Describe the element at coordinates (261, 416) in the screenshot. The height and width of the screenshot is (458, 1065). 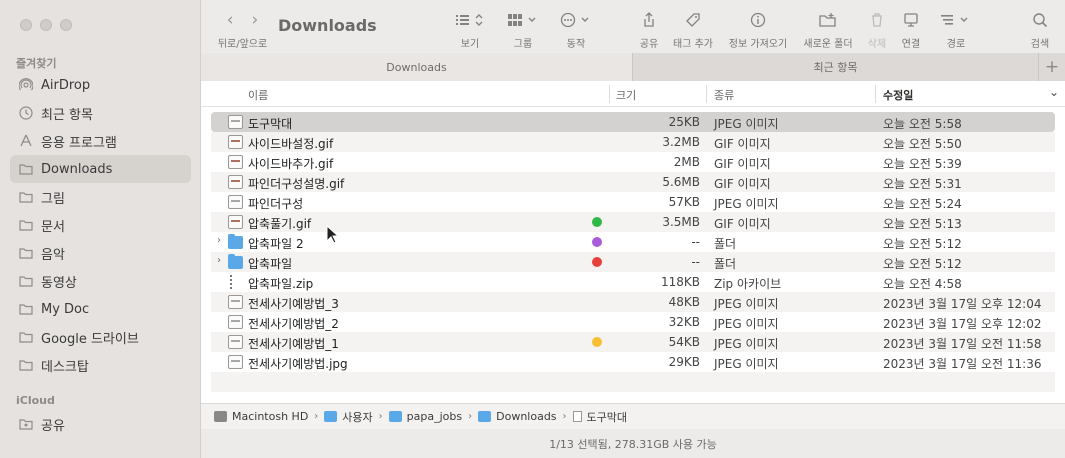
I see `path-crumb: Macintosh HD` at that location.